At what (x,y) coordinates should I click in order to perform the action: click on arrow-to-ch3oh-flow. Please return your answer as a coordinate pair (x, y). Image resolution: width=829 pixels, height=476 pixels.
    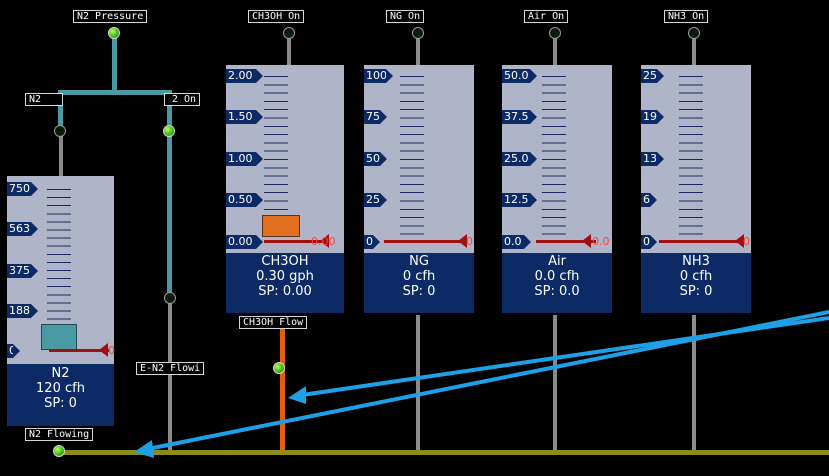
    Looking at the image, I should click on (558, 360).